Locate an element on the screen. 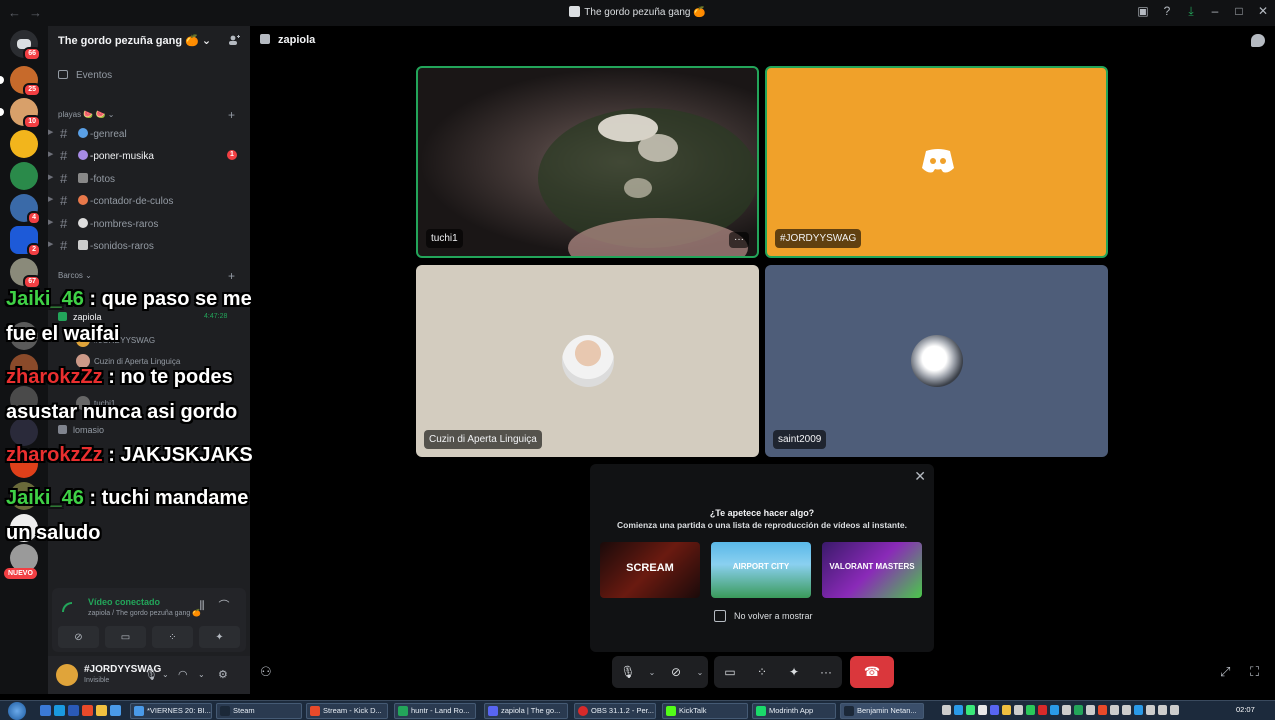 The height and width of the screenshot is (720, 1275). start-button is located at coordinates (17, 711).